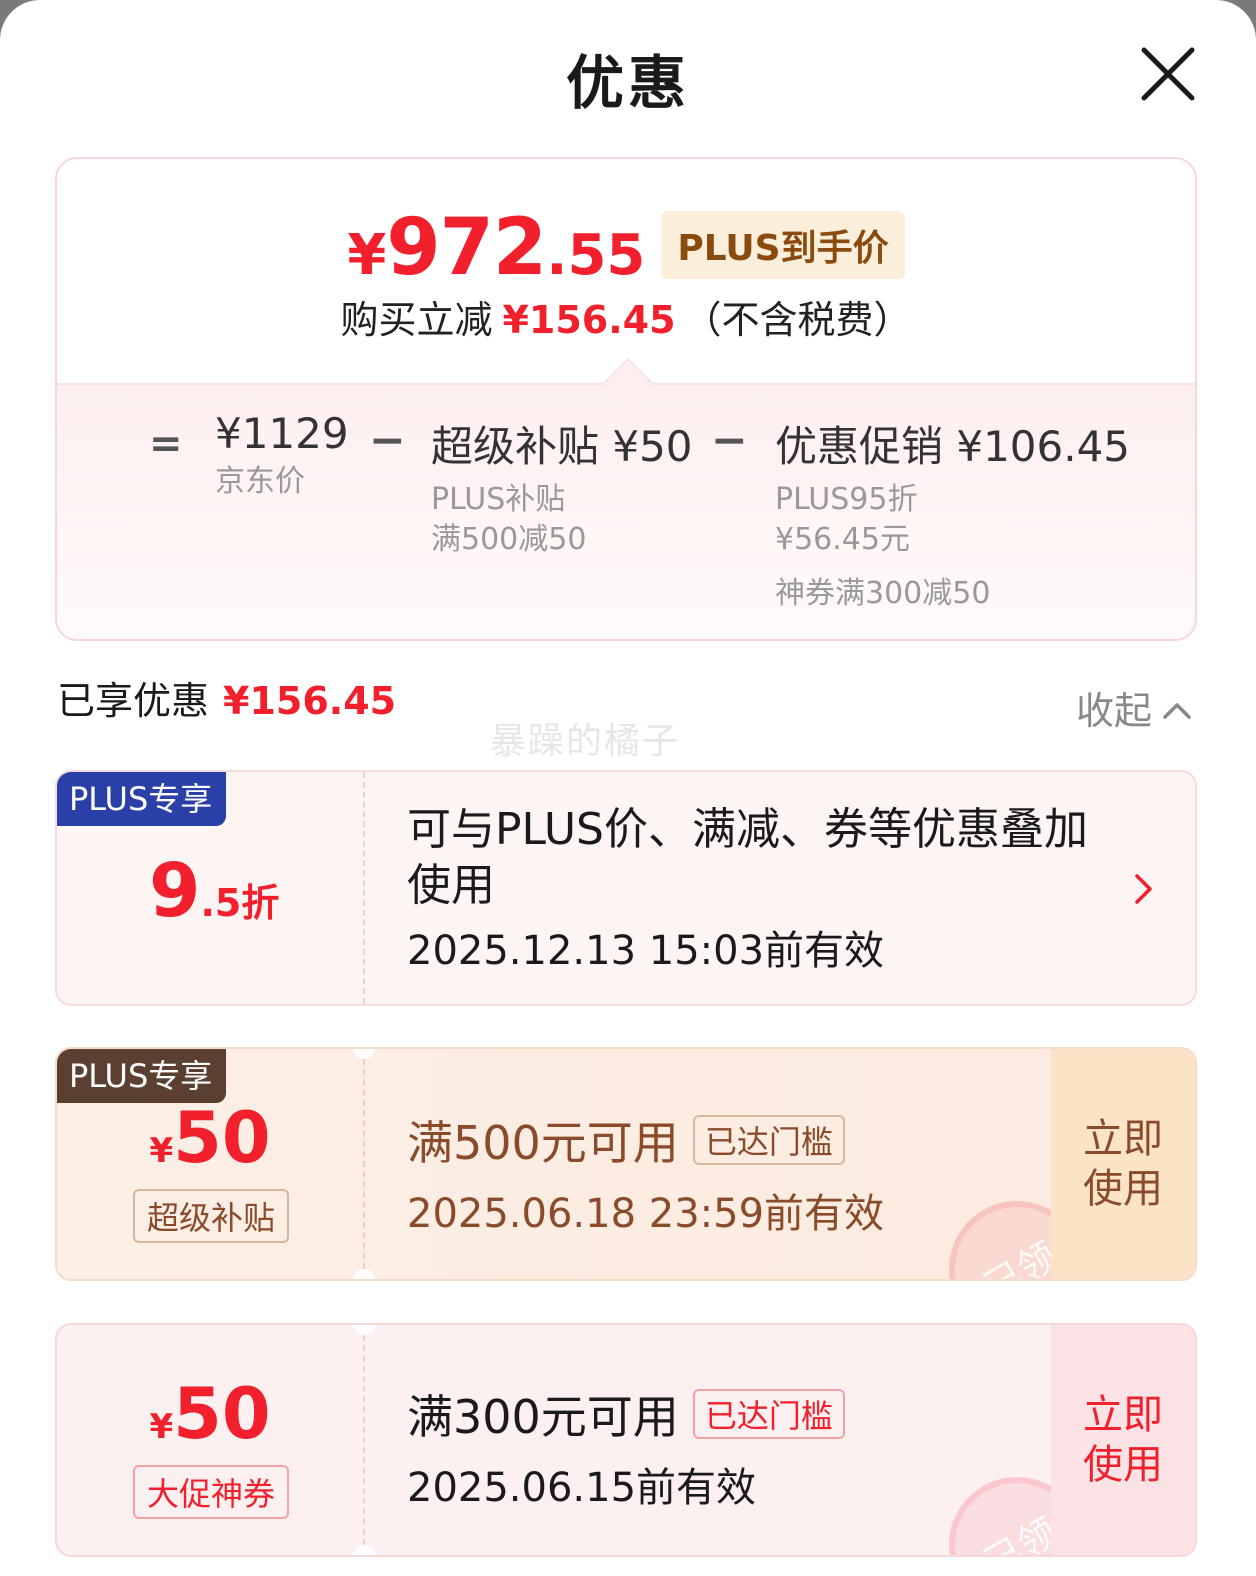 This screenshot has width=1256, height=1576. Describe the element at coordinates (842, 539) in the screenshot. I see `promo-line: ¥56.45元` at that location.